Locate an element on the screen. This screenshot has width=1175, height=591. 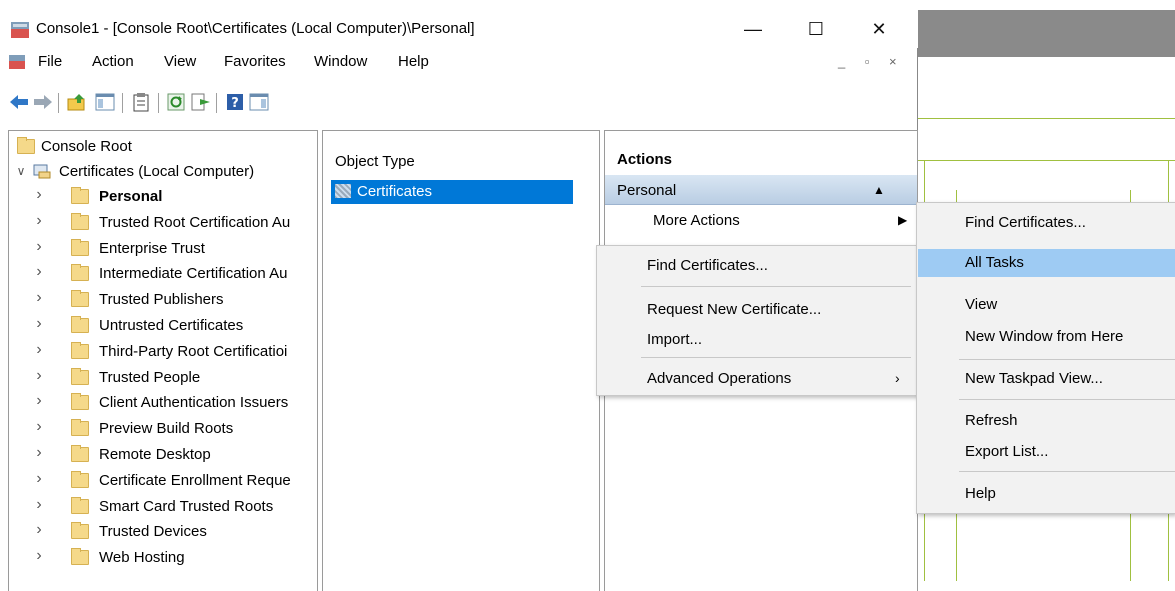
list-item-certificates: Certificates is located at coordinates (452, 192).